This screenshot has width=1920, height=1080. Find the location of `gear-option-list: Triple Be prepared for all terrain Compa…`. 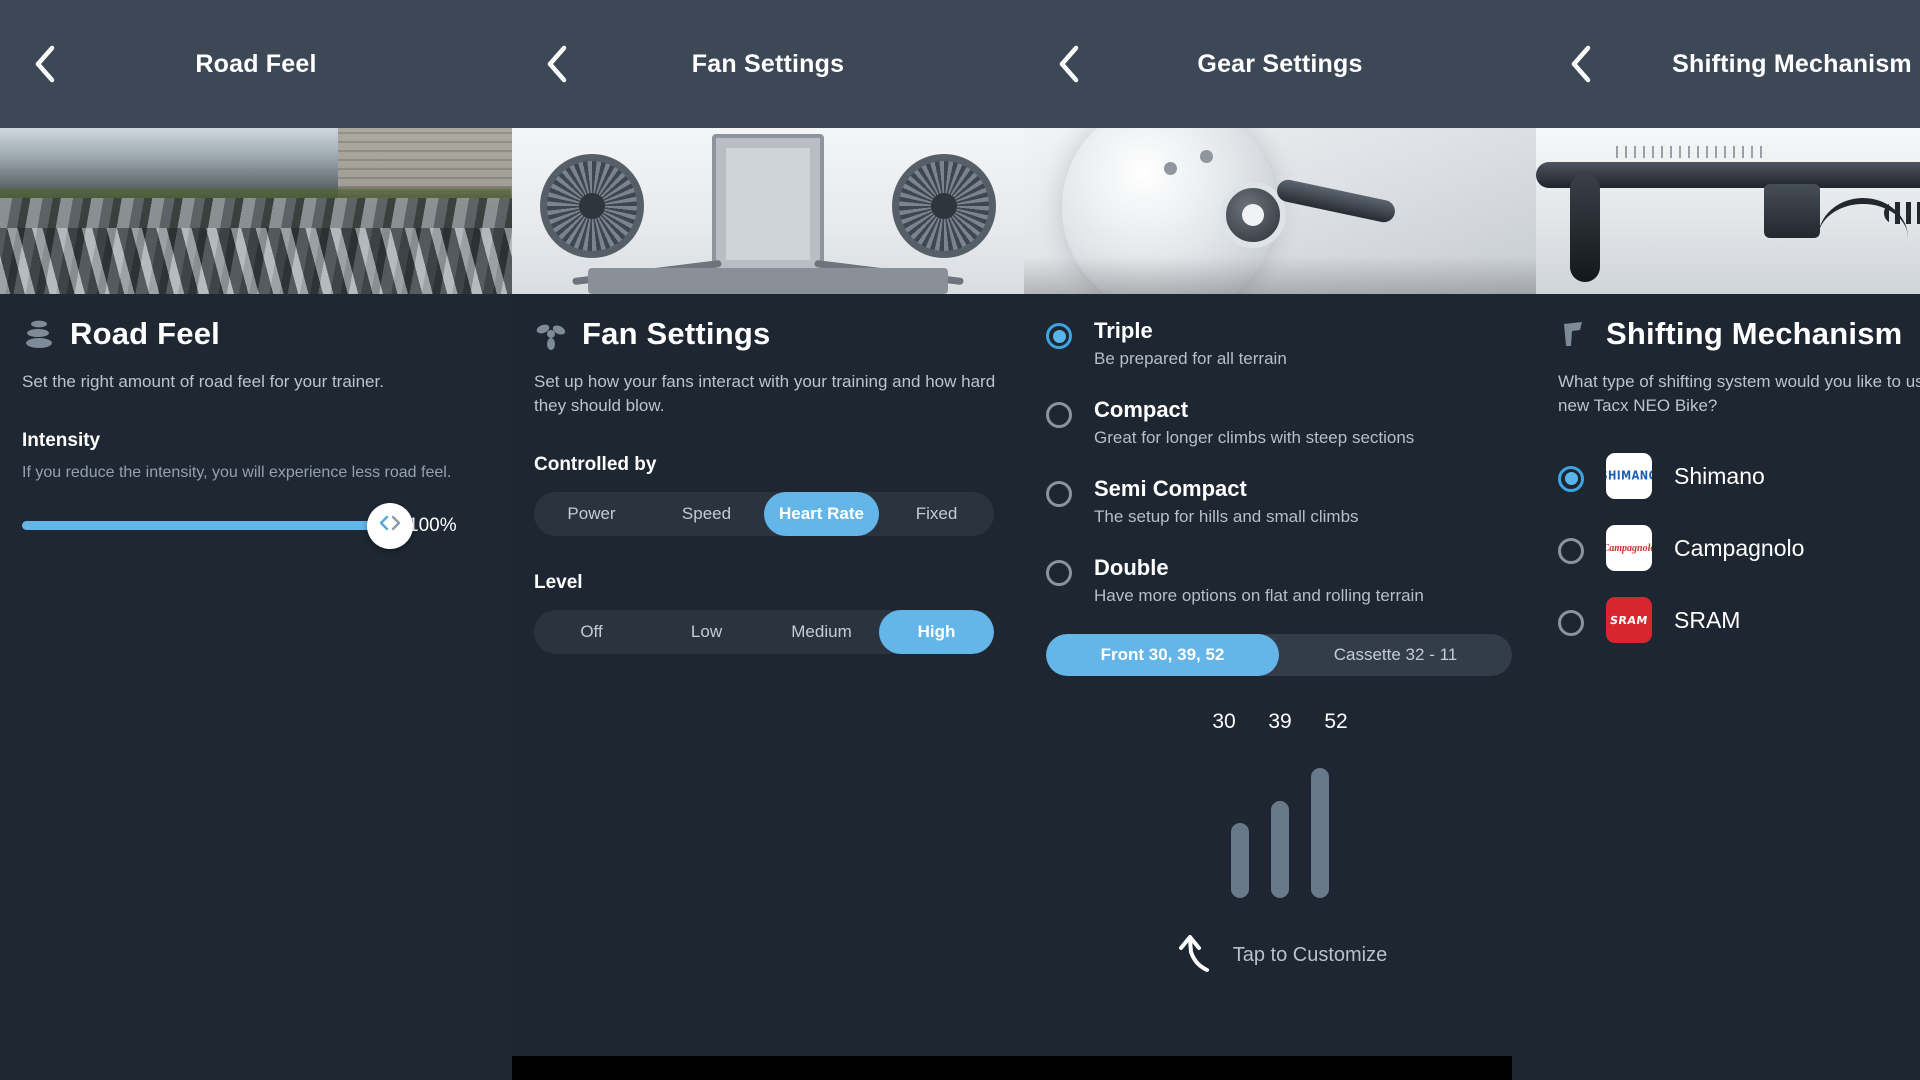

gear-option-list: Triple Be prepared for all terrain Compa… is located at coordinates (1280, 462).